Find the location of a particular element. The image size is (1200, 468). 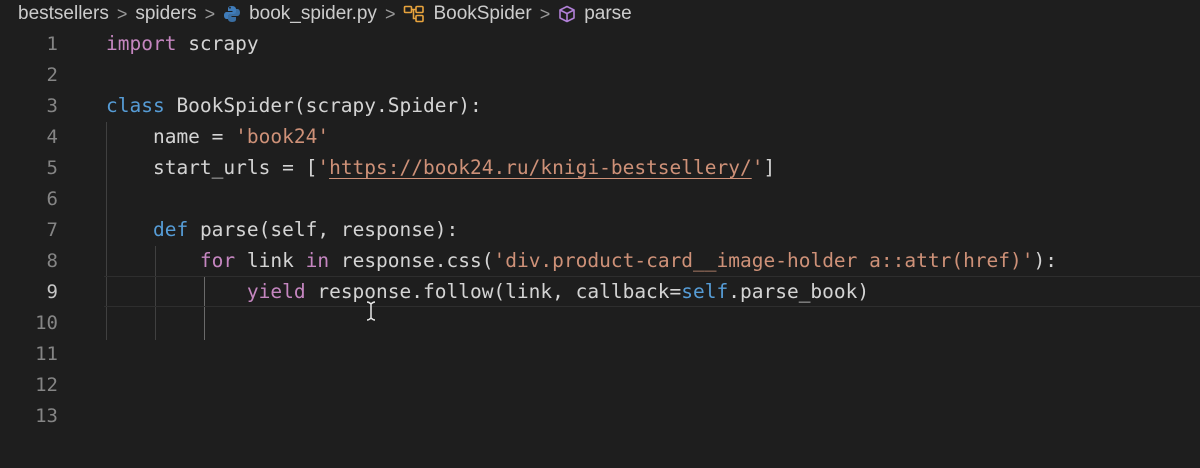

code-line-12: 12 is located at coordinates (600, 384).